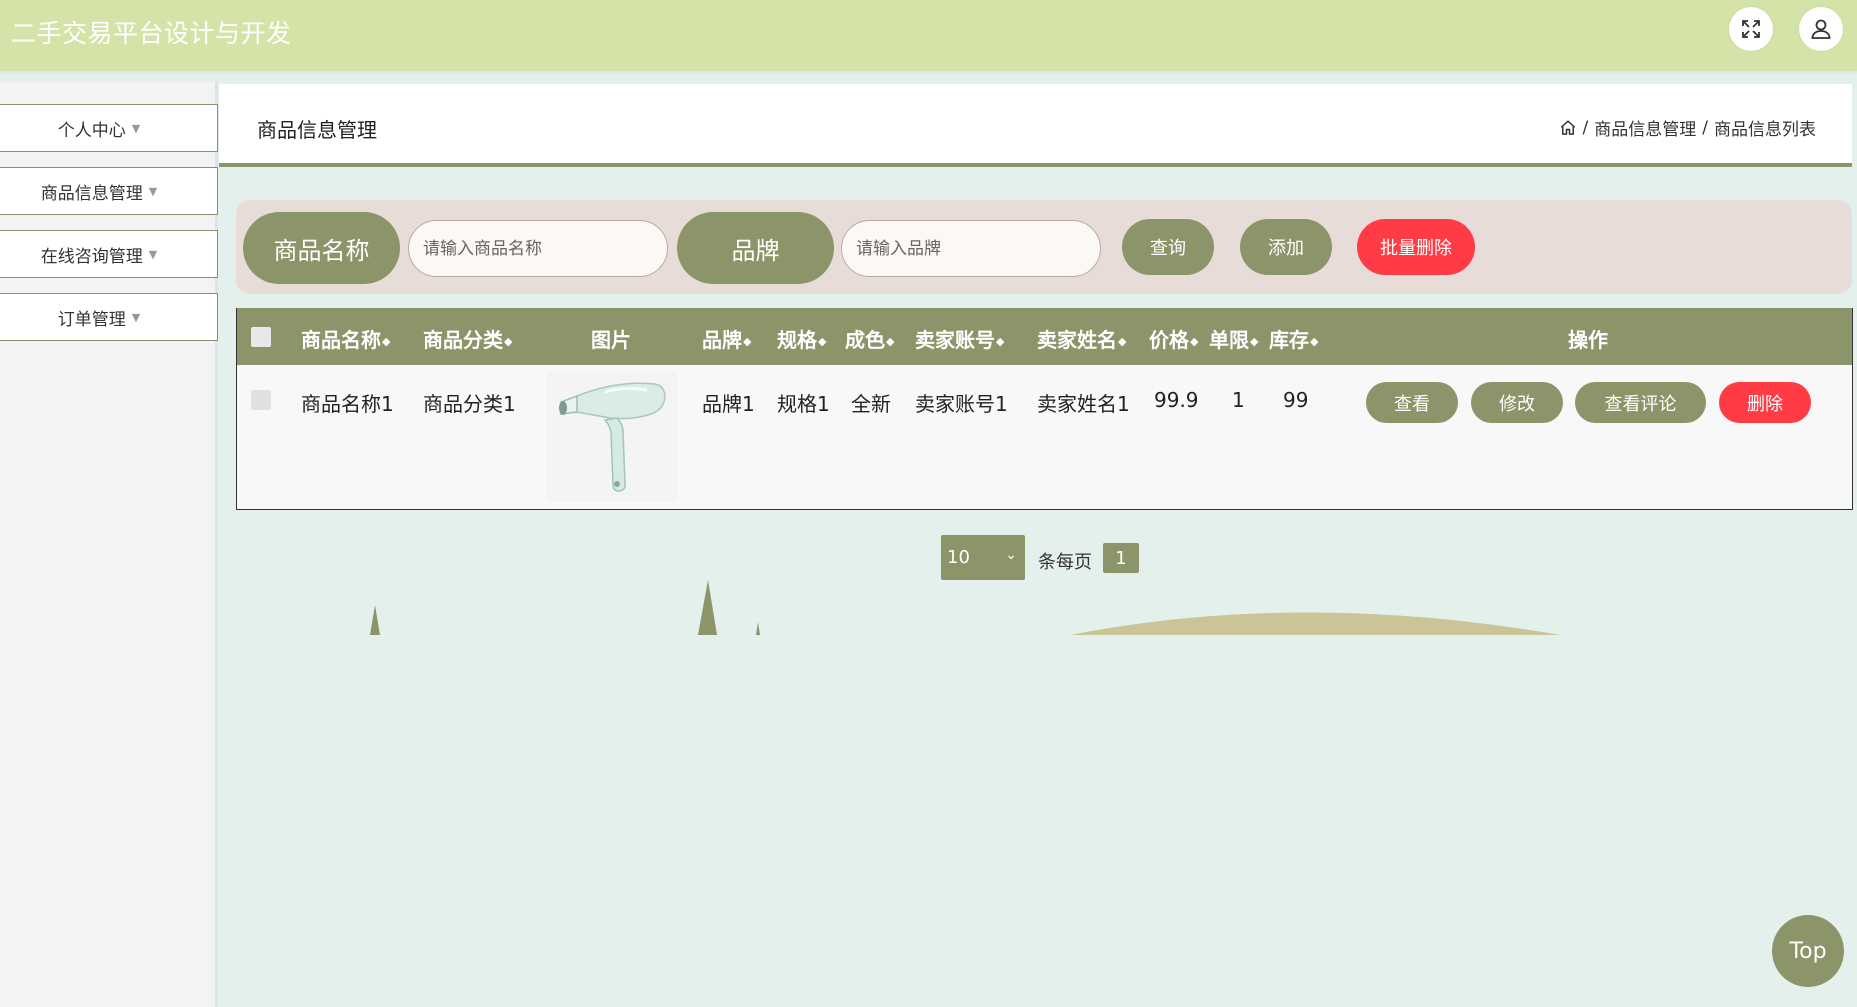 Image resolution: width=1857 pixels, height=1007 pixels. I want to click on breadcrumb: / 商品信息管理 / 商品信息列表, so click(1687, 127).